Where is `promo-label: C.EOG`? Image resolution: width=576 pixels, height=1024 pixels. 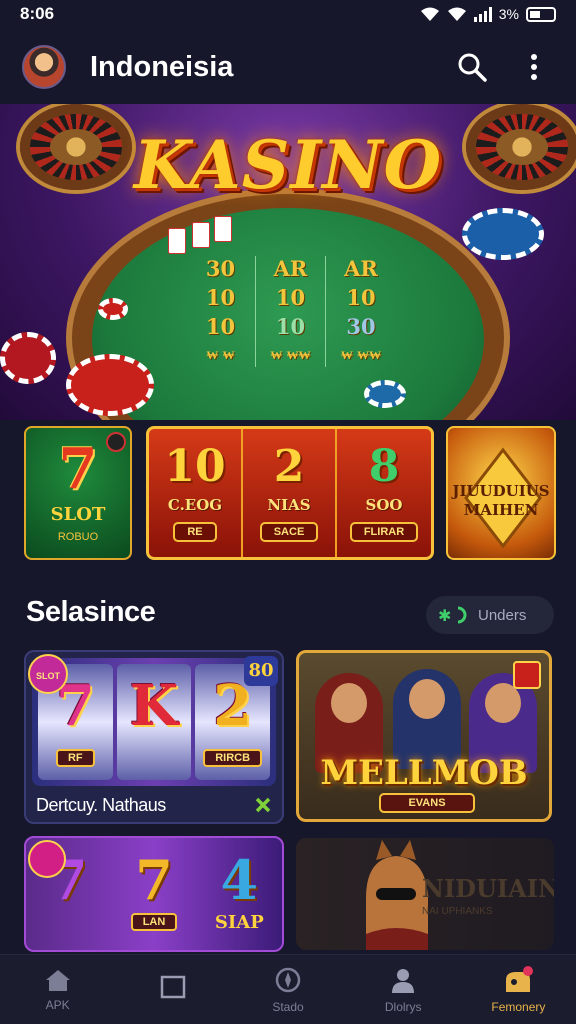
promo-label: C.EOG is located at coordinates (195, 505).